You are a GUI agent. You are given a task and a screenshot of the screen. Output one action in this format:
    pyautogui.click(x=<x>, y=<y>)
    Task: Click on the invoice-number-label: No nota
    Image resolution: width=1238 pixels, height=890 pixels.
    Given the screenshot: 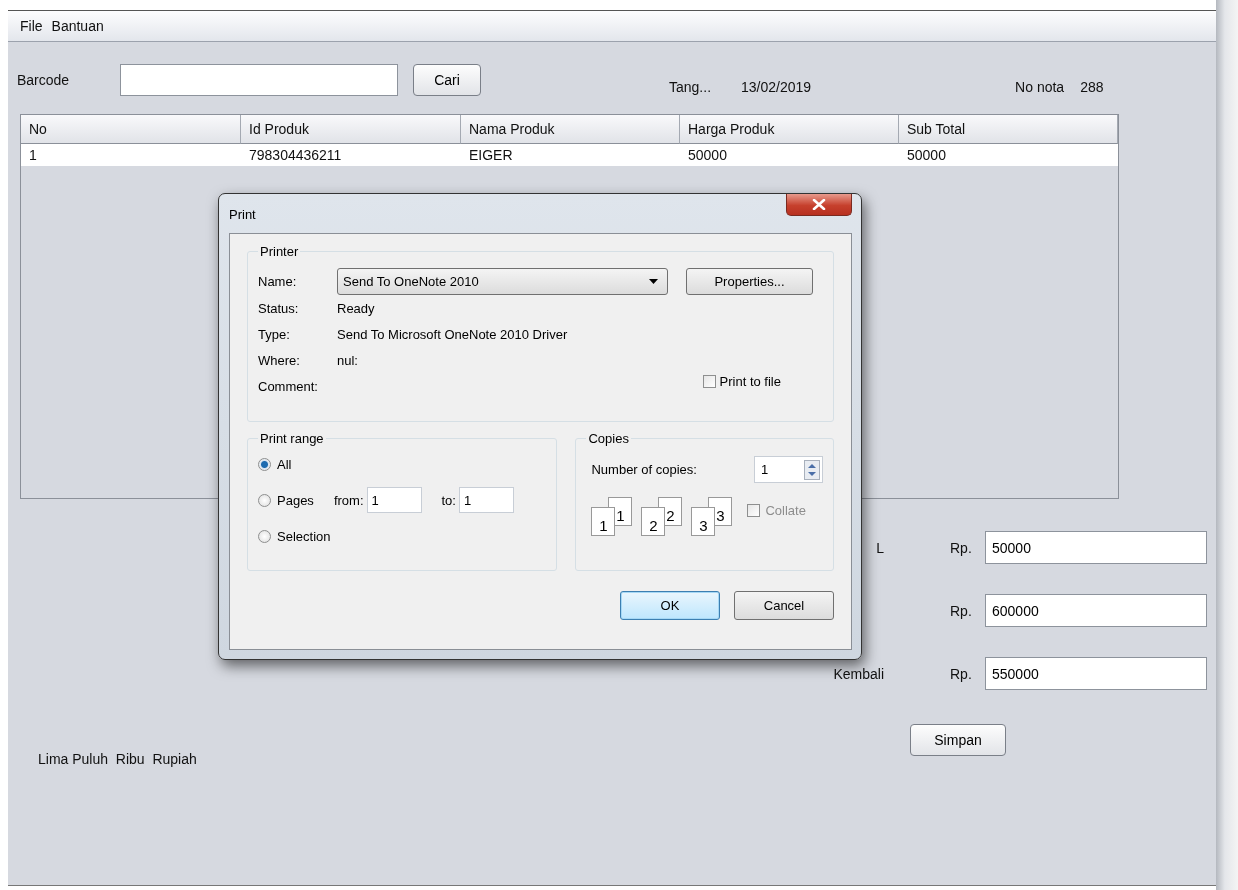 What is the action you would take?
    pyautogui.click(x=1040, y=87)
    